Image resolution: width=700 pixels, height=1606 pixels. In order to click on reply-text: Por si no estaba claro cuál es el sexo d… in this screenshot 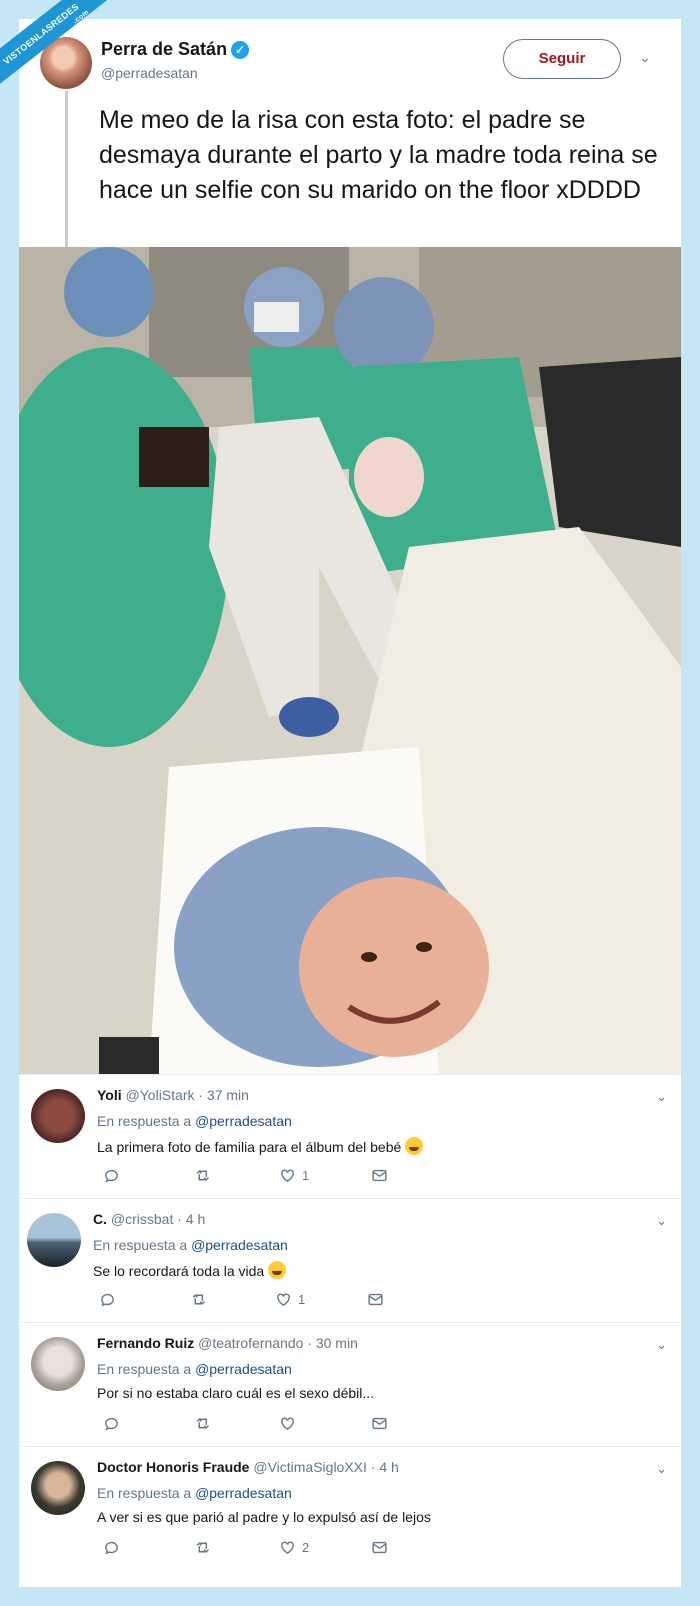, I will do `click(236, 1393)`.